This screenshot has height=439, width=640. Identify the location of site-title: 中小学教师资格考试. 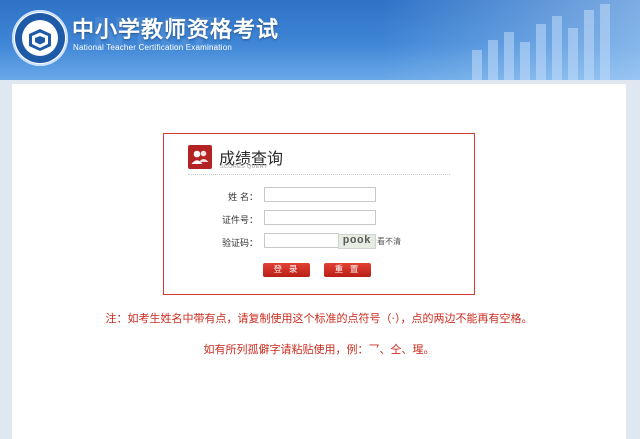
(176, 30).